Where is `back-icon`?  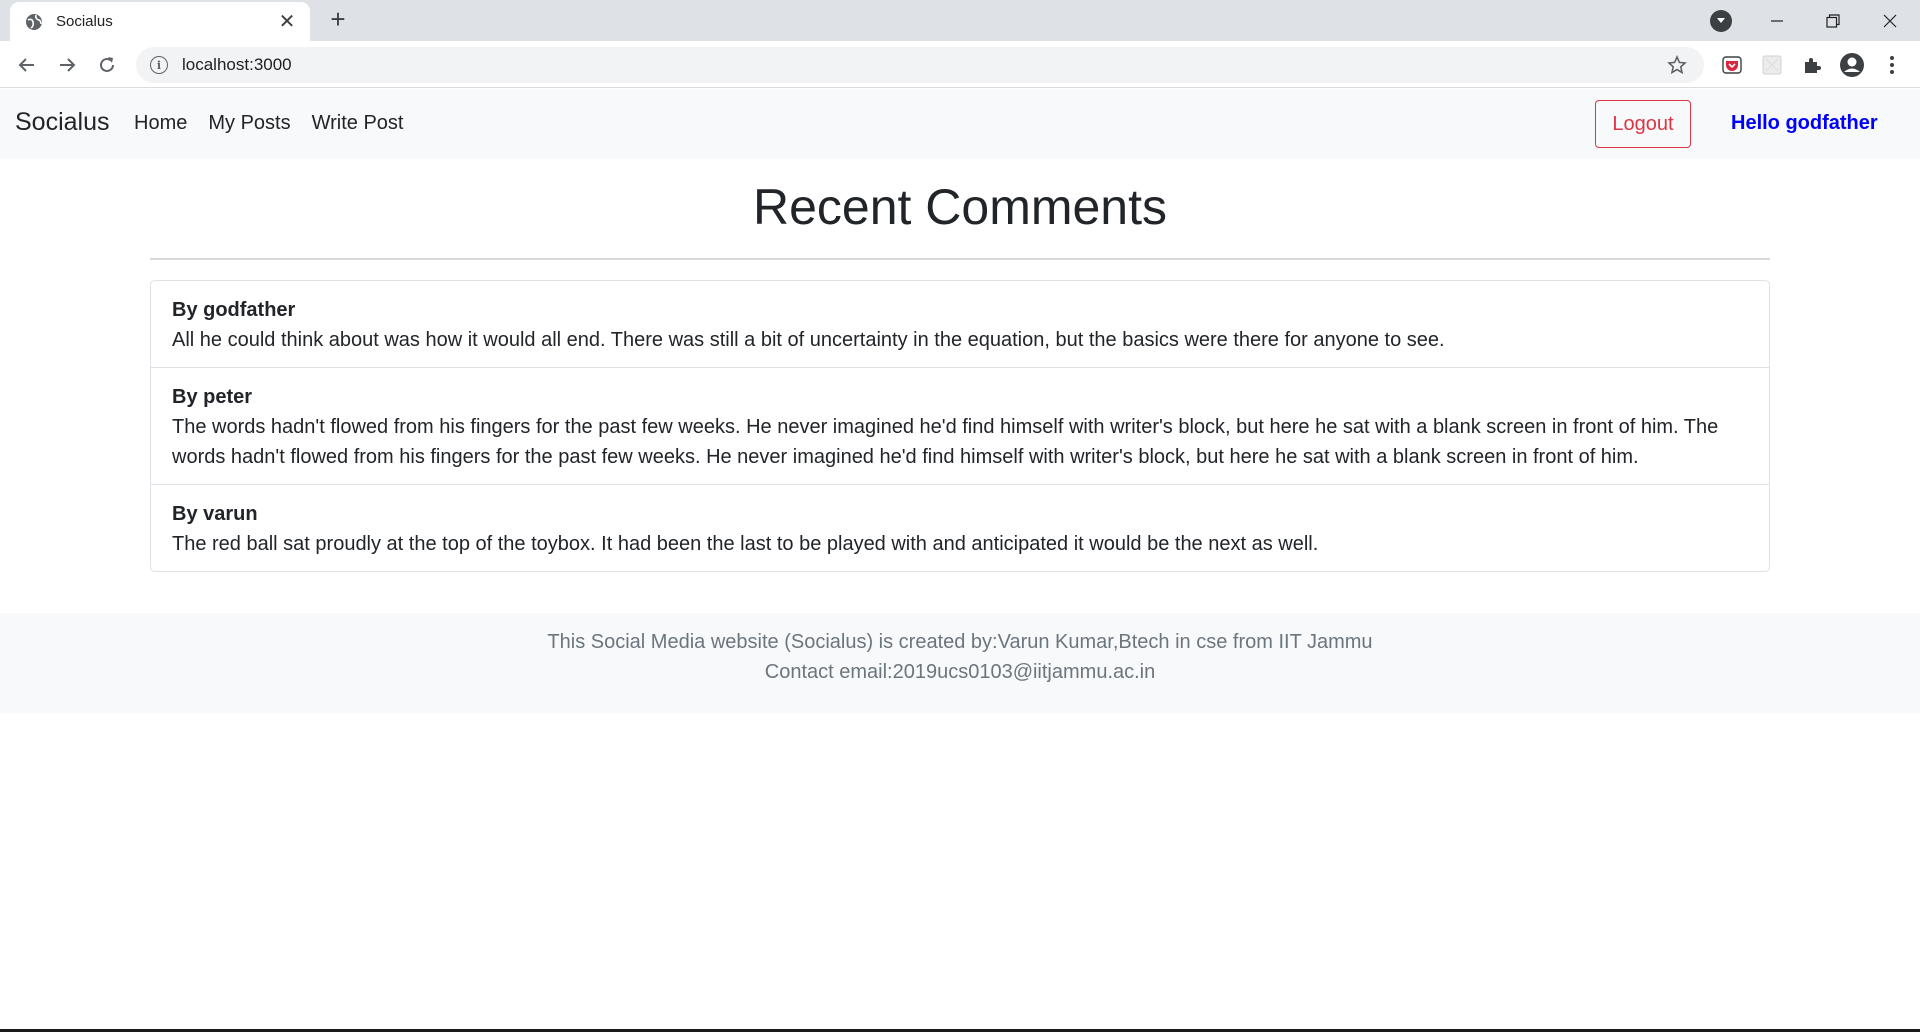 back-icon is located at coordinates (27, 65).